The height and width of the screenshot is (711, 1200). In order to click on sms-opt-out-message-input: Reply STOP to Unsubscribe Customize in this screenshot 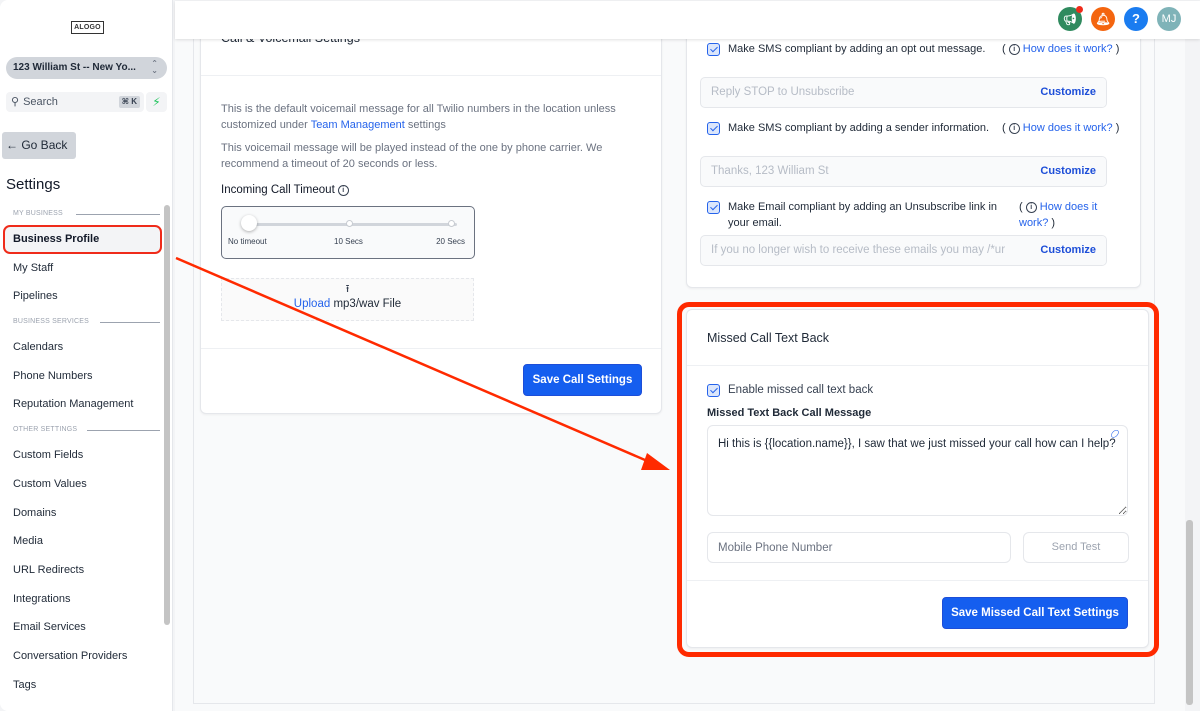, I will do `click(903, 92)`.